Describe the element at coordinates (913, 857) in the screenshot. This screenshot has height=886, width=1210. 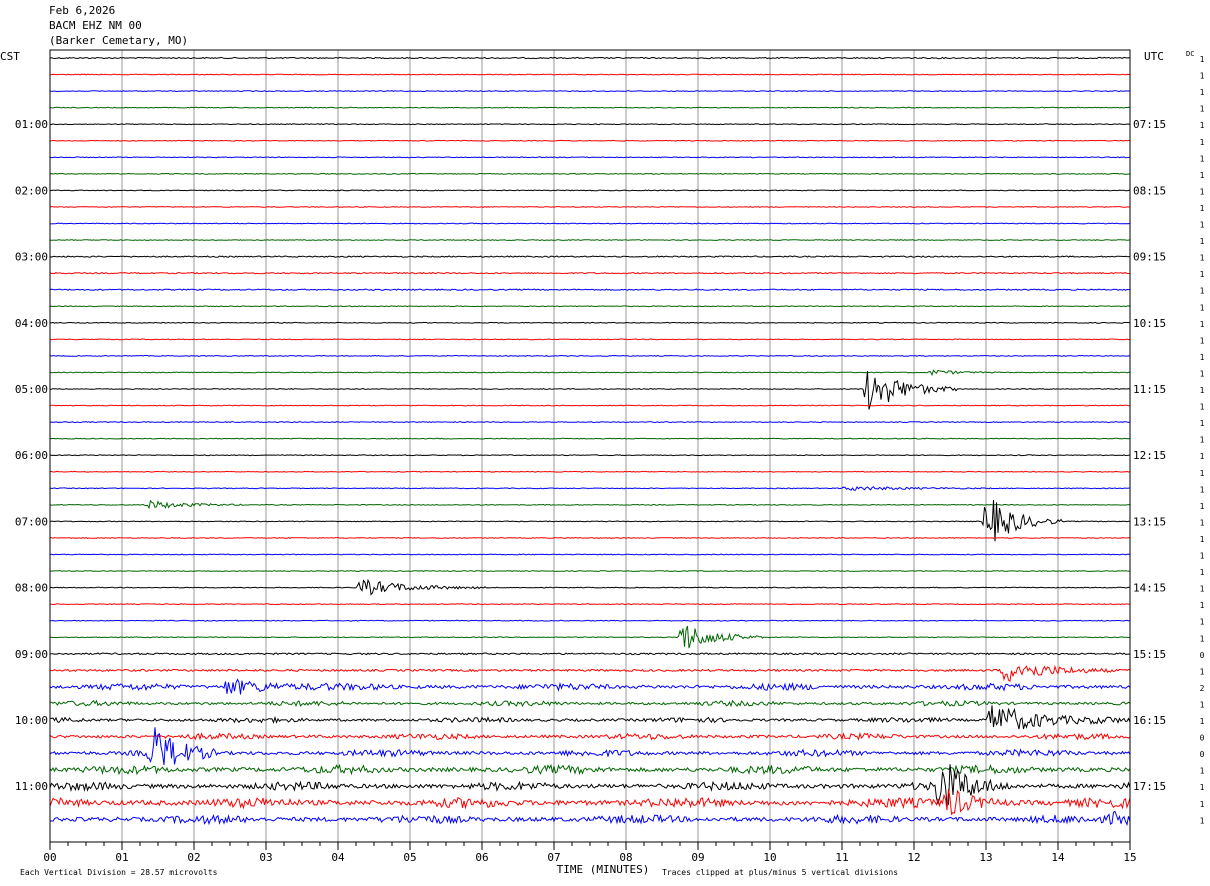
I see `x-tick-label: 12` at that location.